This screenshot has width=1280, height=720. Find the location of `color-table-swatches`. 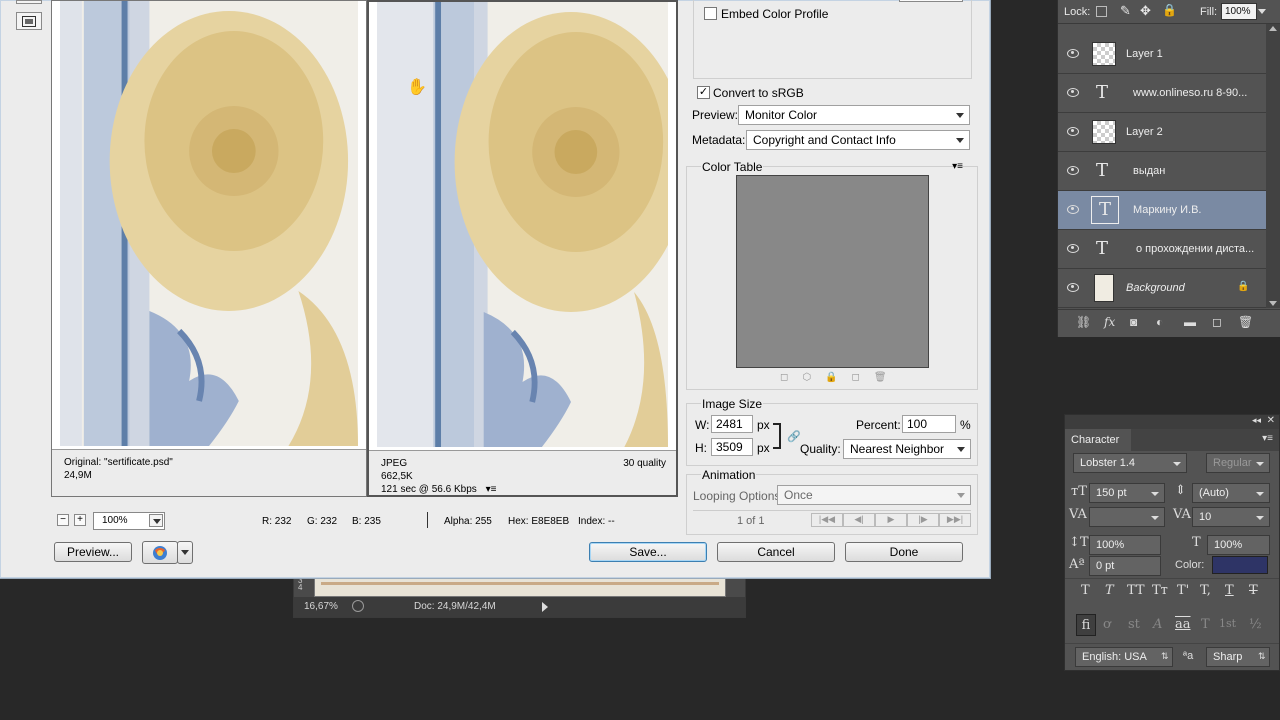

color-table-swatches is located at coordinates (832, 271).